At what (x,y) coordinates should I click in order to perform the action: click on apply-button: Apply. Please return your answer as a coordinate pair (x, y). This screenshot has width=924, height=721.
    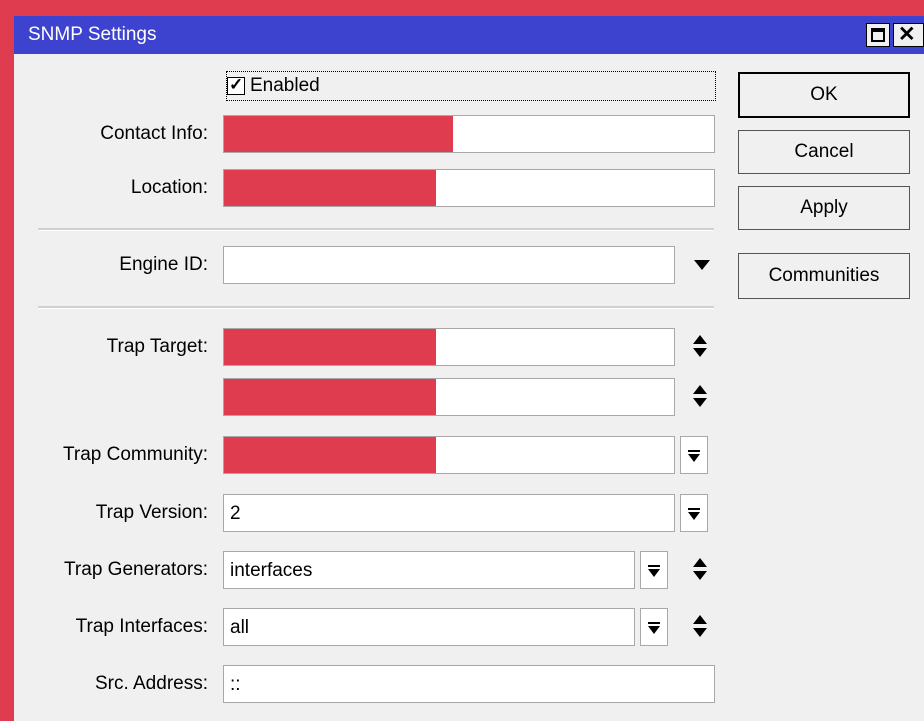
    Looking at the image, I should click on (824, 208).